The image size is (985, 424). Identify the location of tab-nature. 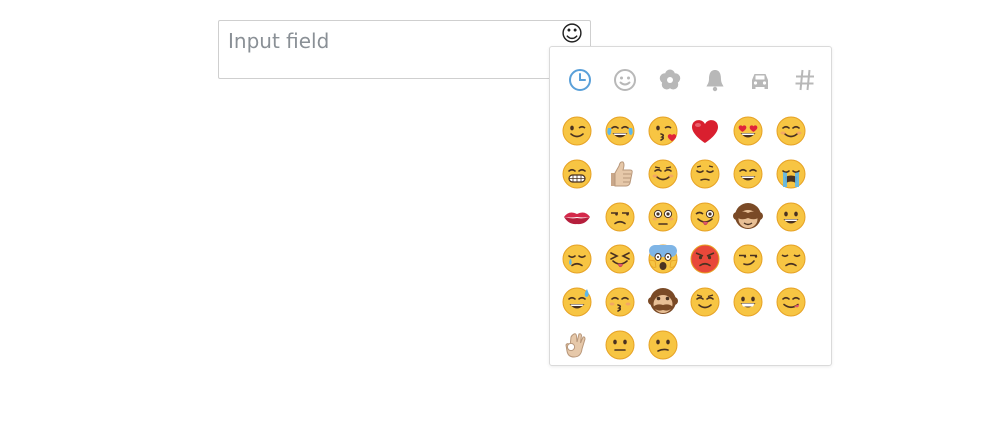
(670, 80).